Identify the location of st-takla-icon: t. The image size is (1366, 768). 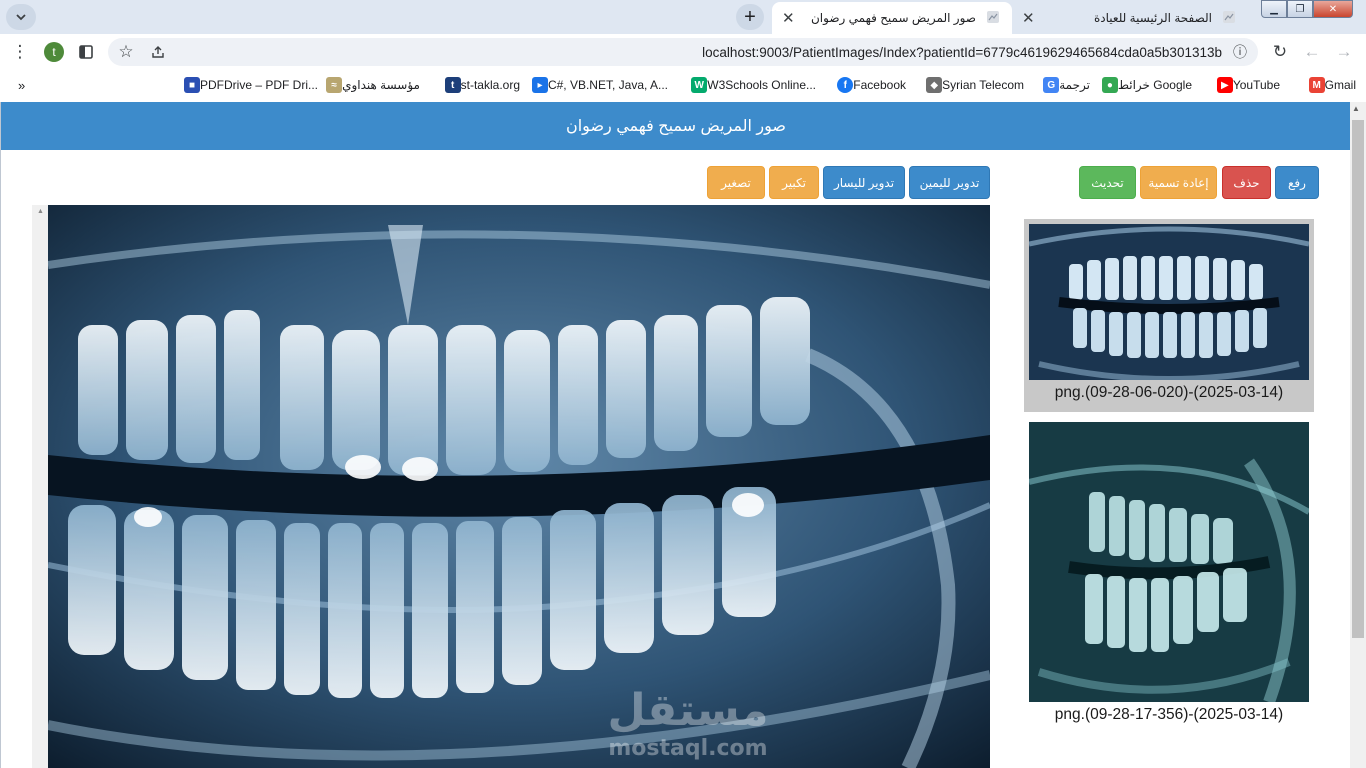
(452, 85).